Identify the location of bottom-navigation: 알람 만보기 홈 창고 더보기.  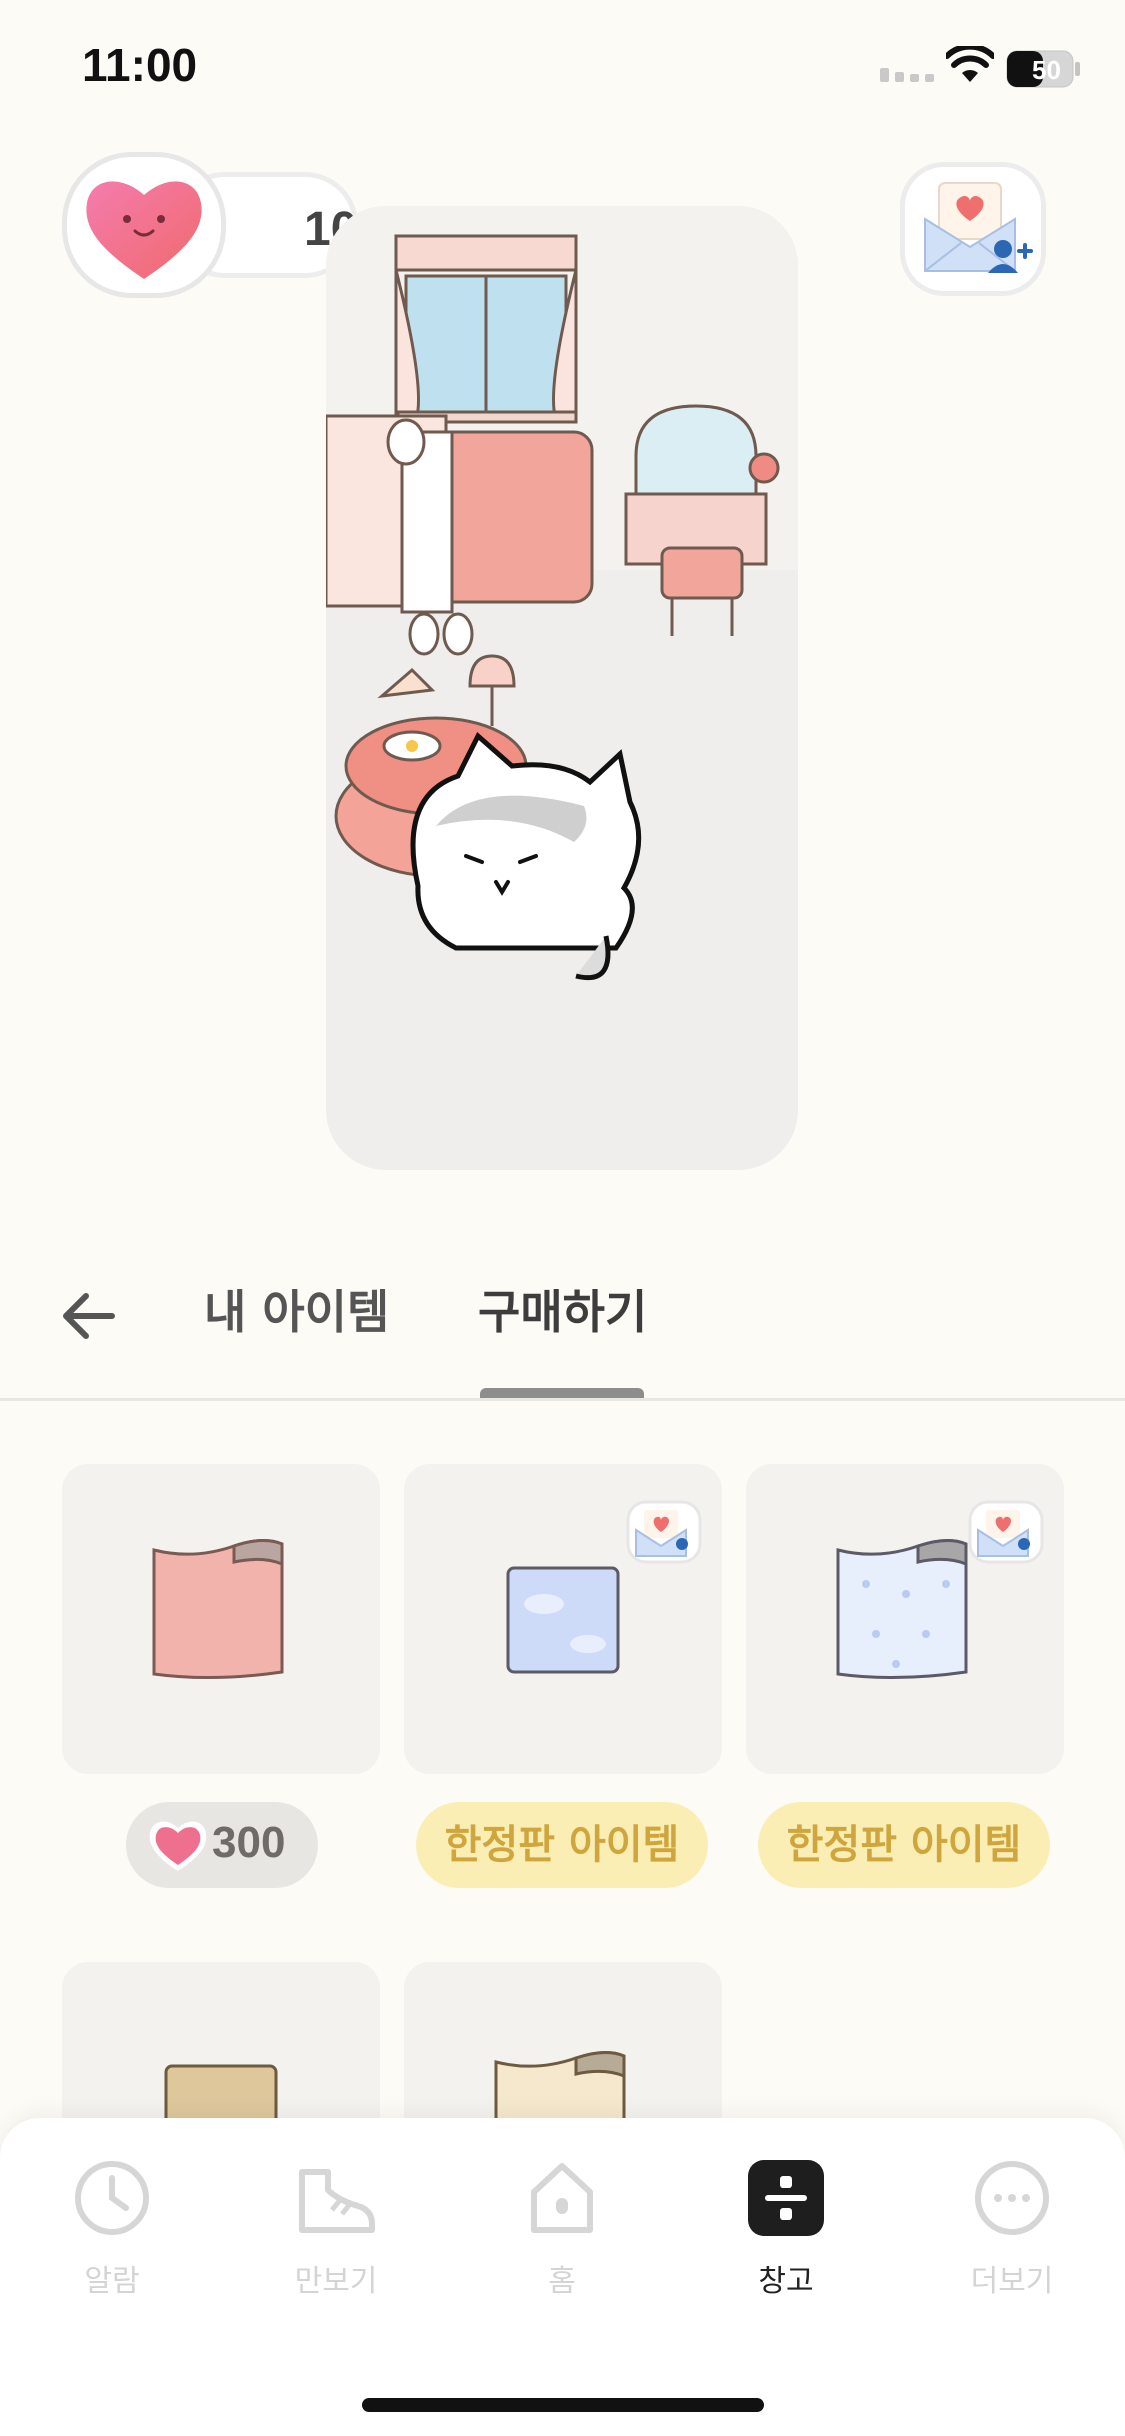
(562, 2277).